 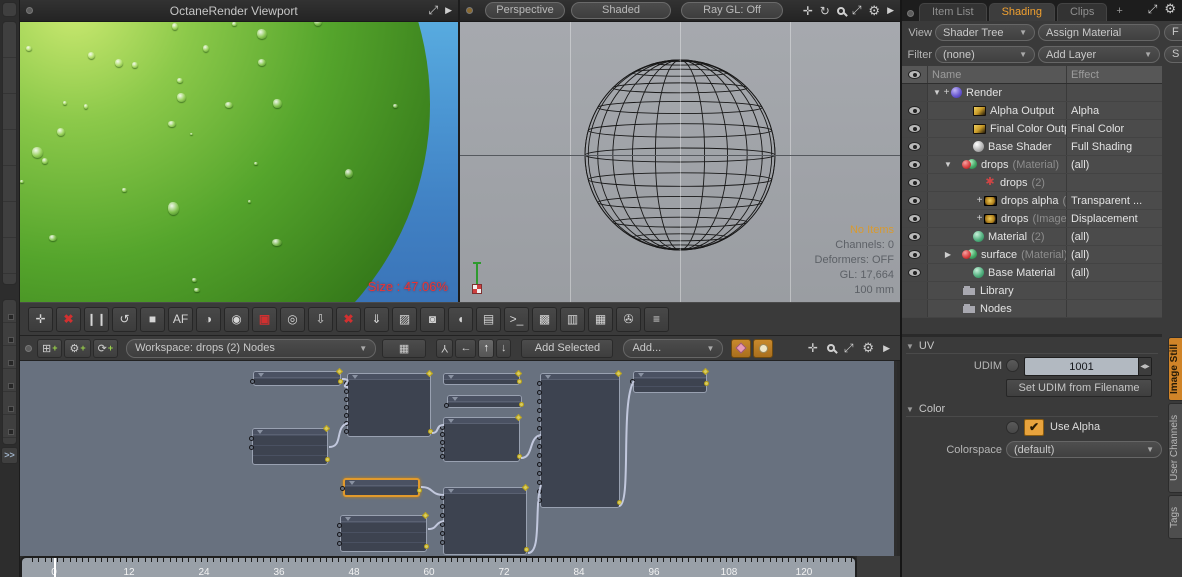 I want to click on effect-cell: Final Color, so click(x=1114, y=128).